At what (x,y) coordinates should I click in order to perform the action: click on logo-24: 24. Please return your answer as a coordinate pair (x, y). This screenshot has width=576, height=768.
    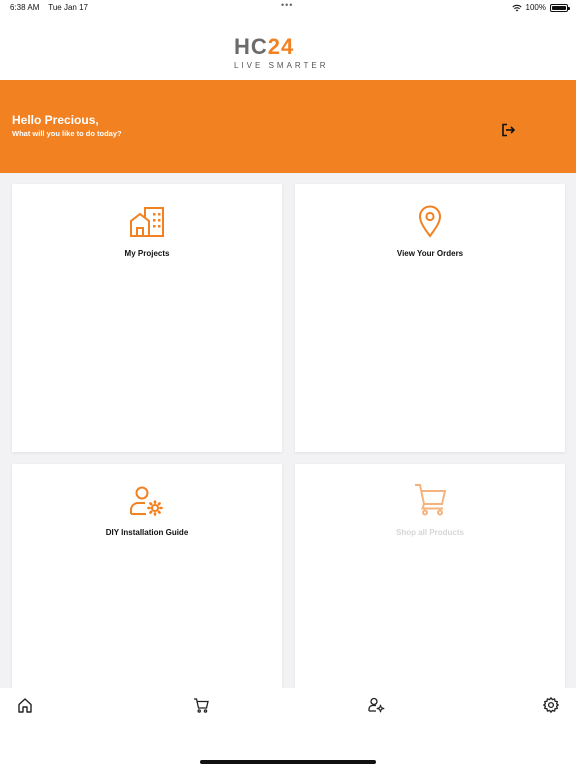
    Looking at the image, I should click on (281, 46).